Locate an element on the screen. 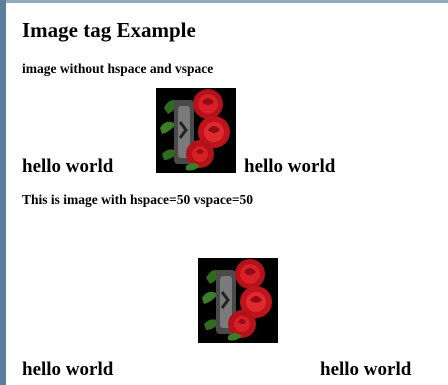  section-heading-with-spacing: This is image with hspace=50 vspace=50 is located at coordinates (138, 199).